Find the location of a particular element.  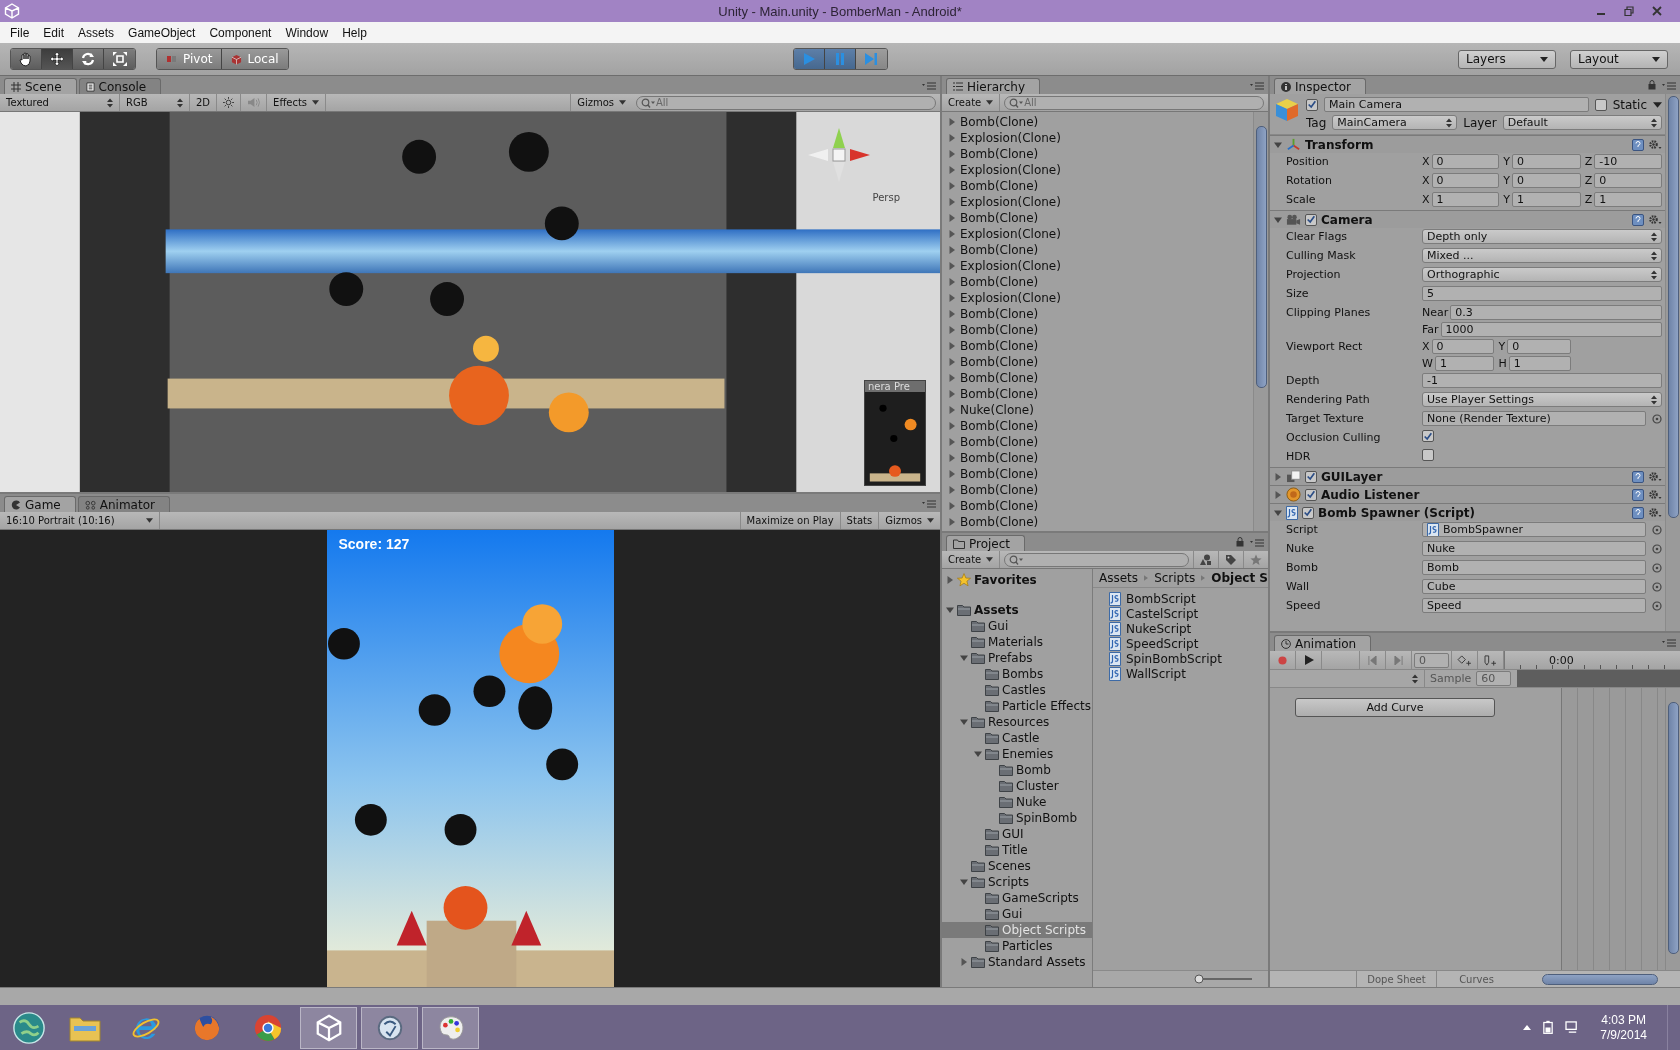

property-dropdown: Depth only is located at coordinates (1542, 236).